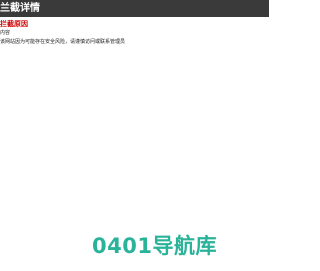  I want to click on content-line-1: 内容, so click(5, 33).